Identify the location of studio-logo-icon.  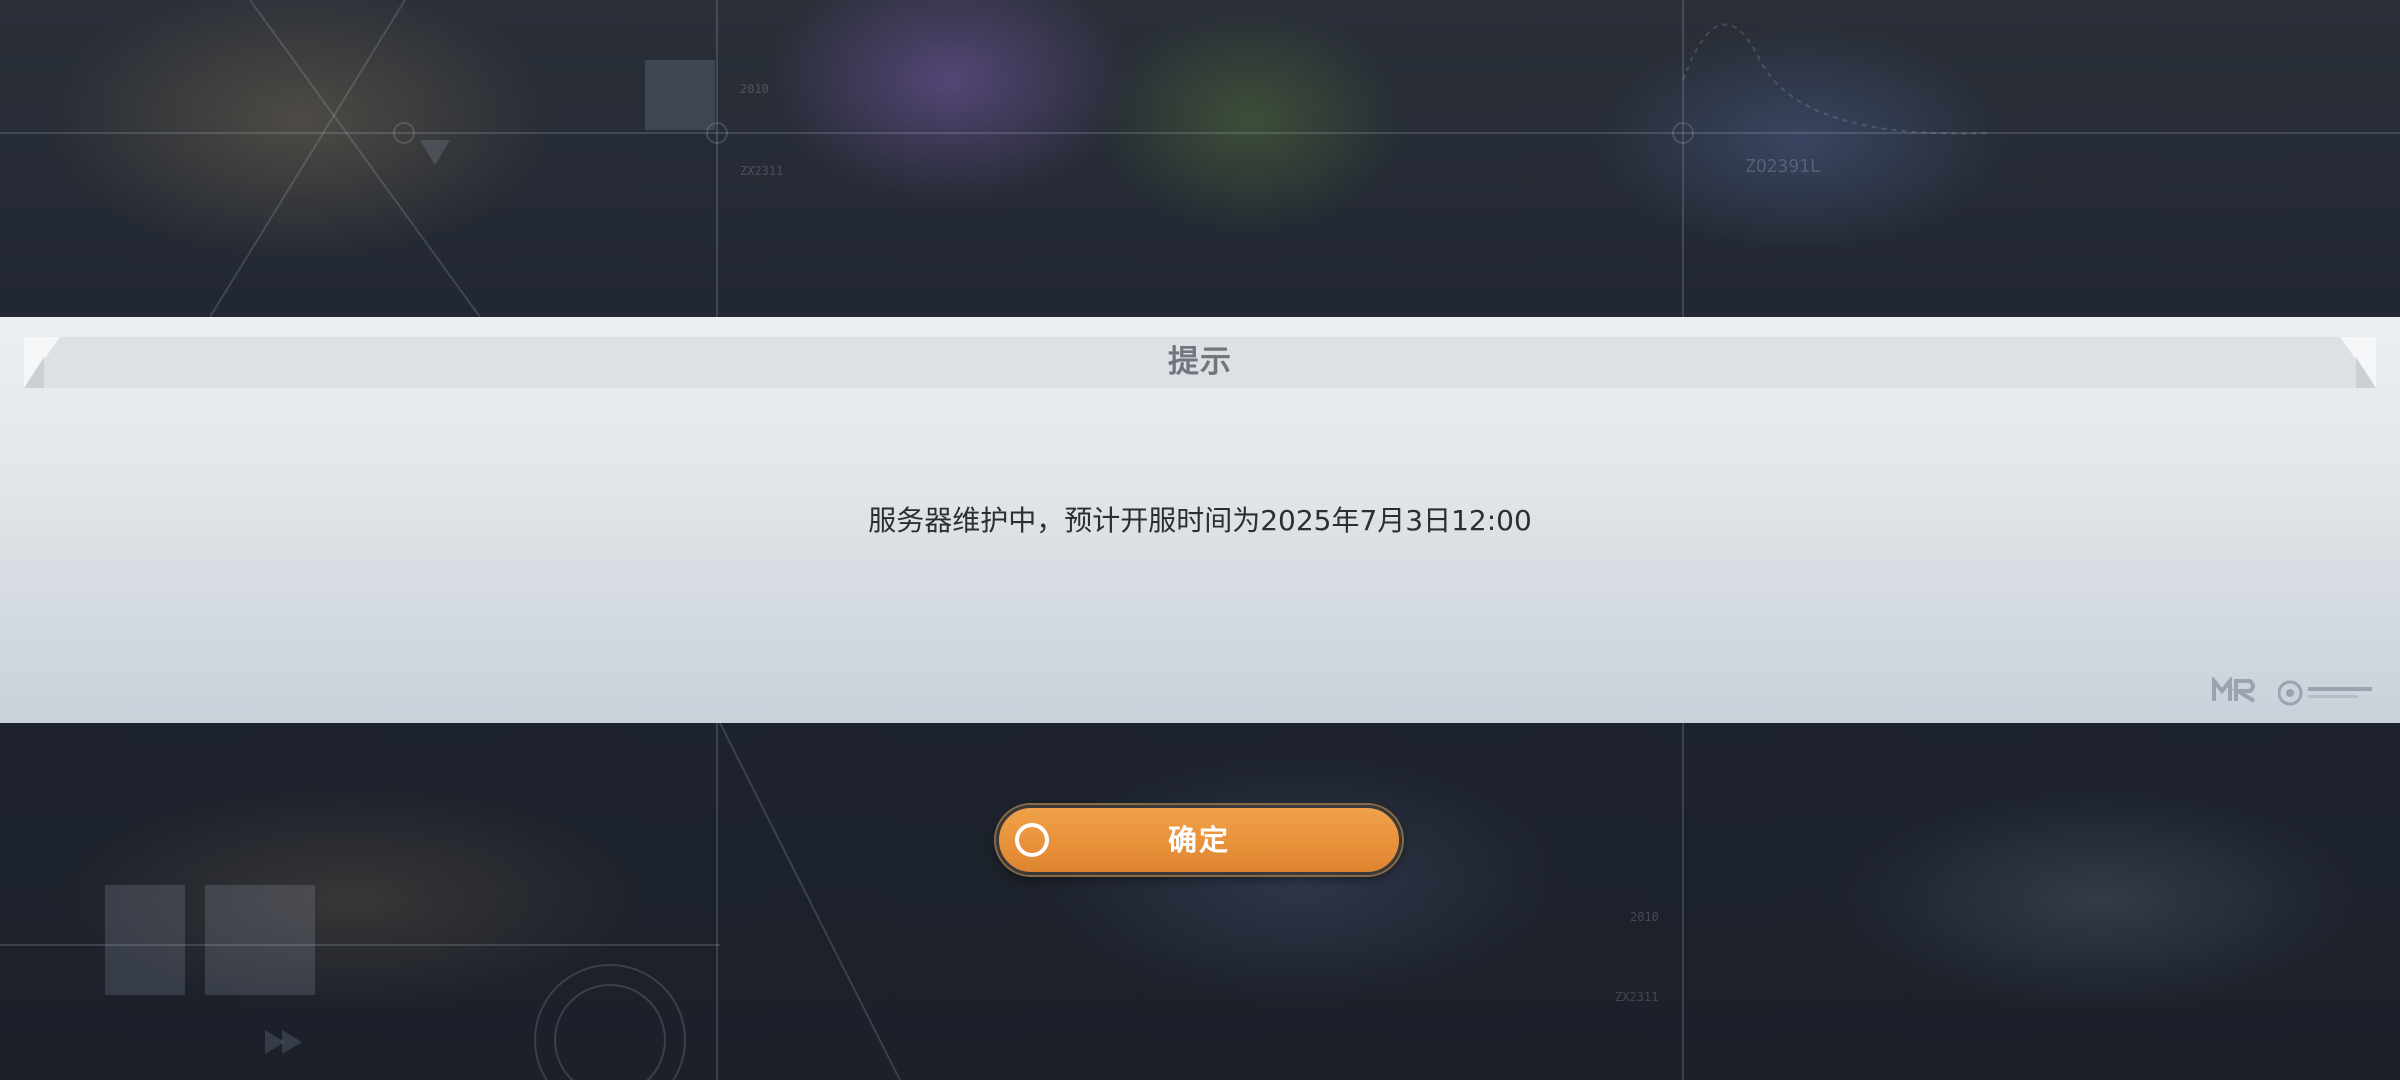
(2325, 693).